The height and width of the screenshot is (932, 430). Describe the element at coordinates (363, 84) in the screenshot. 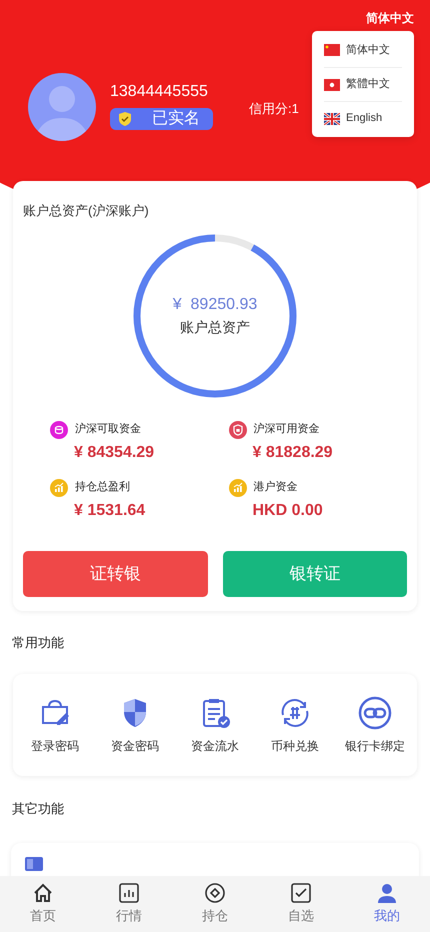

I see `language-option: 繁體中文` at that location.